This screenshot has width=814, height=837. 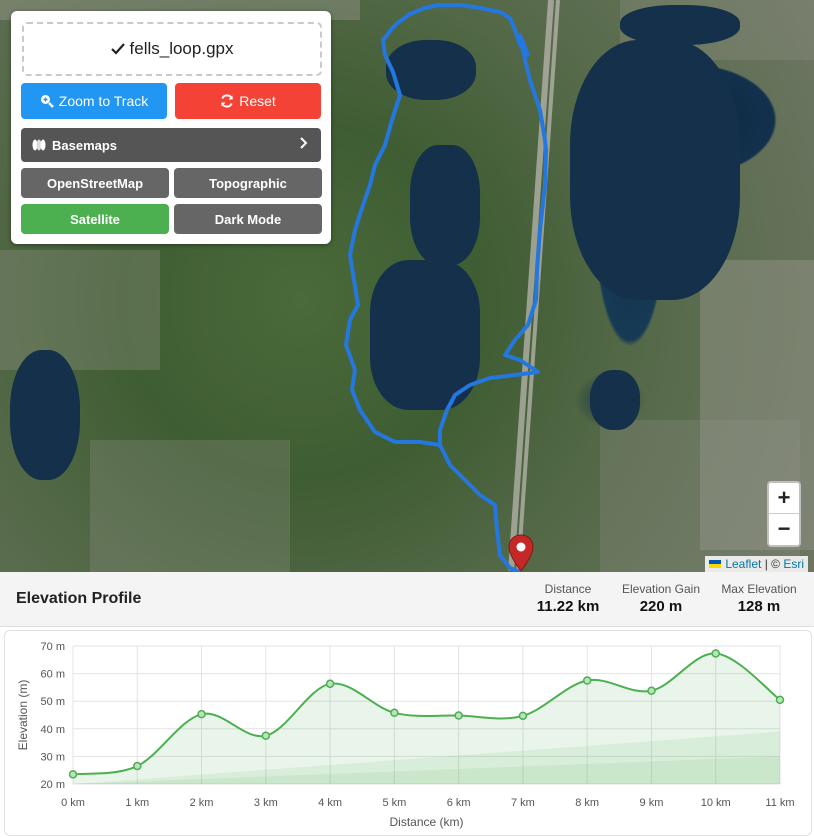 What do you see at coordinates (568, 589) in the screenshot?
I see `stat-label: Distance` at bounding box center [568, 589].